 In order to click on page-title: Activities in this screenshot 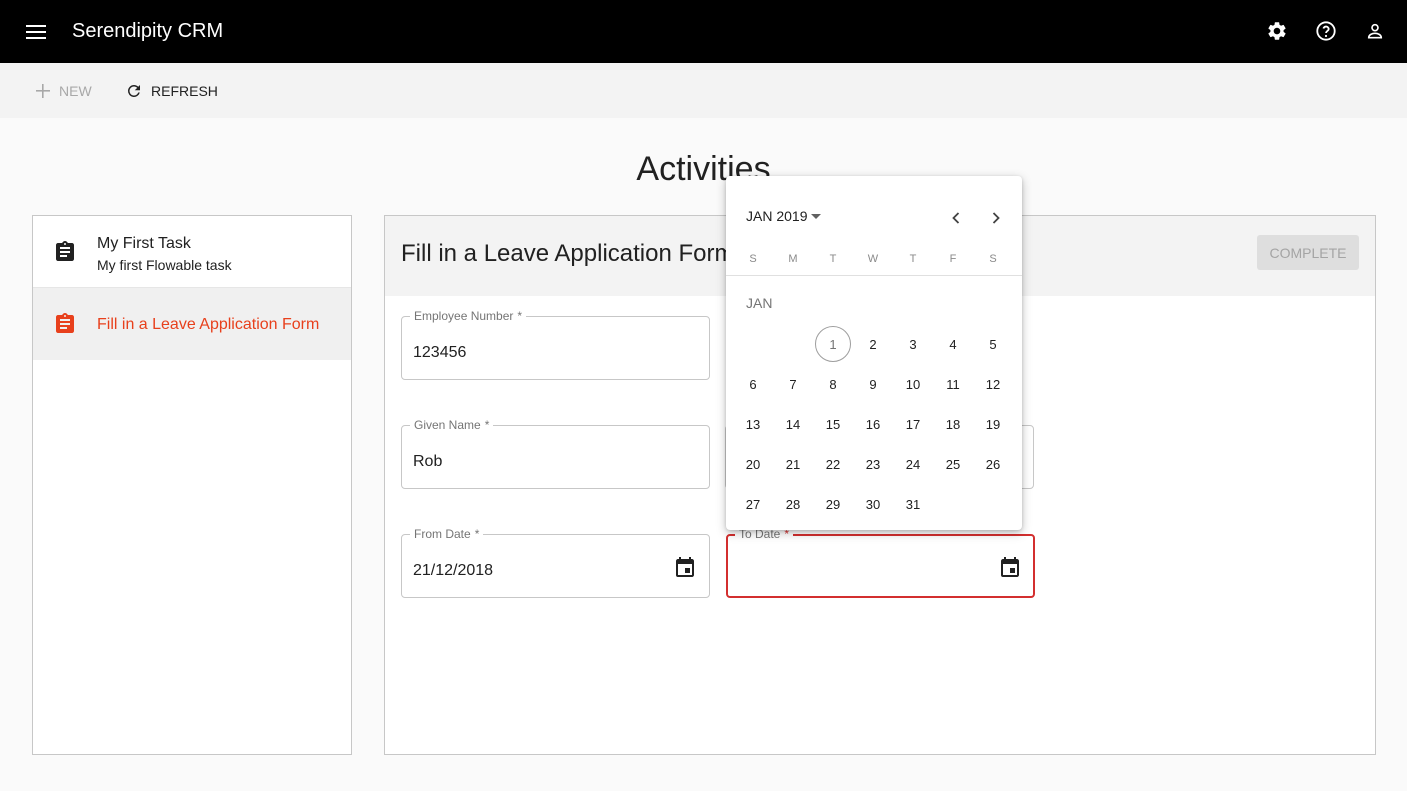, I will do `click(703, 169)`.